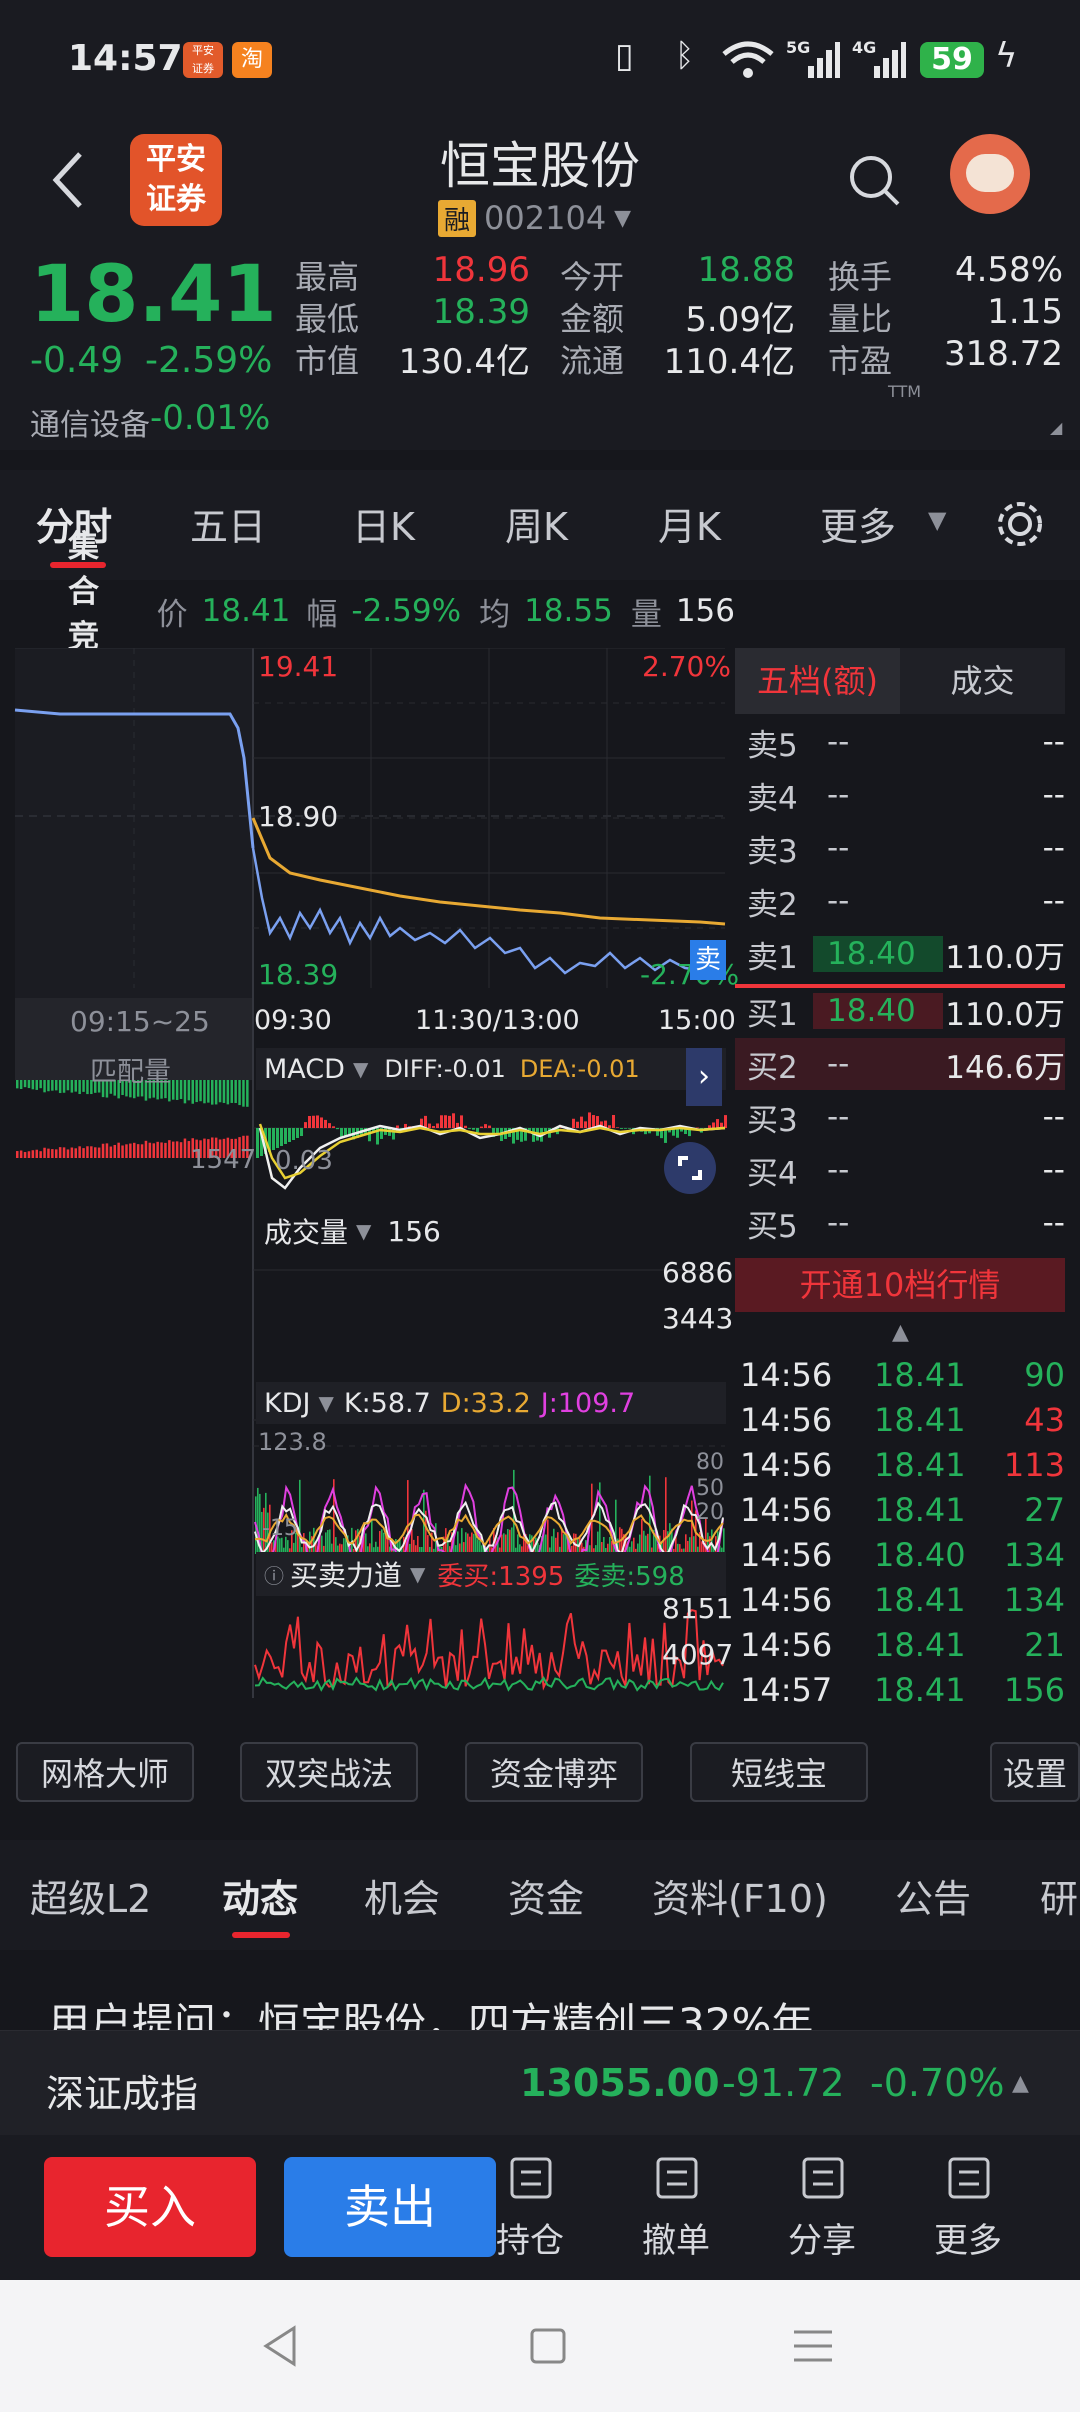 This screenshot has height=2412, width=1080. What do you see at coordinates (90, 422) in the screenshot?
I see `sector-name: 通信设备` at bounding box center [90, 422].